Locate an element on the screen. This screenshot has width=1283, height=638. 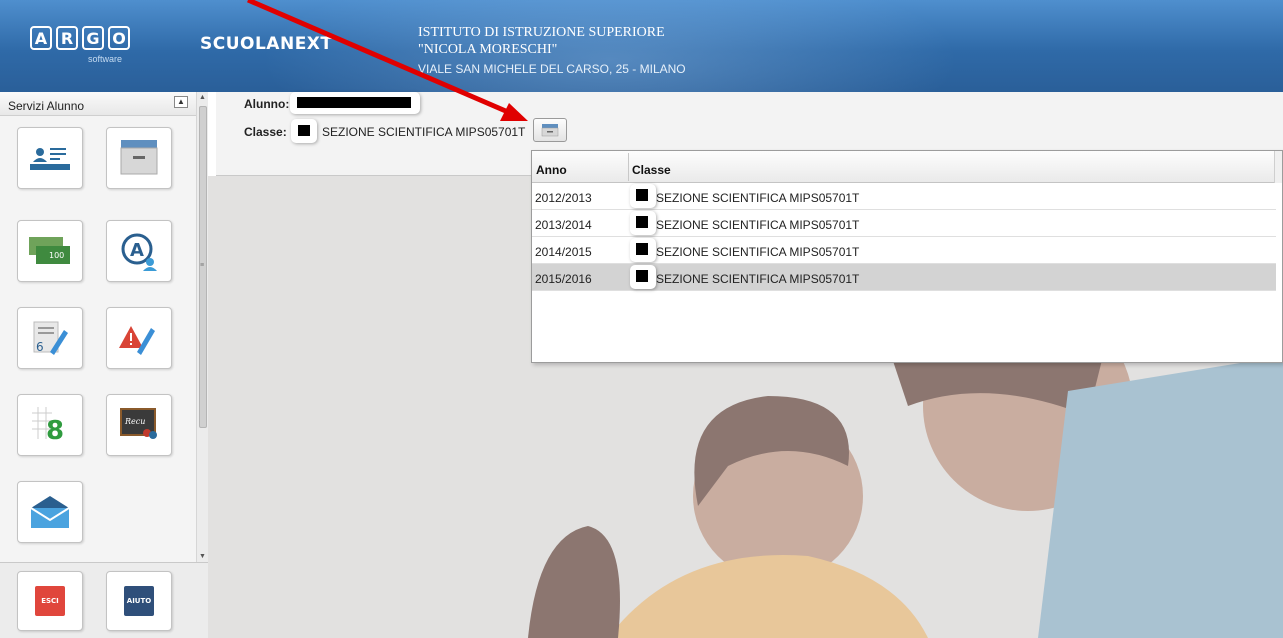
school-name-line2: "NICOLA MORESCHI" is located at coordinates (488, 49).